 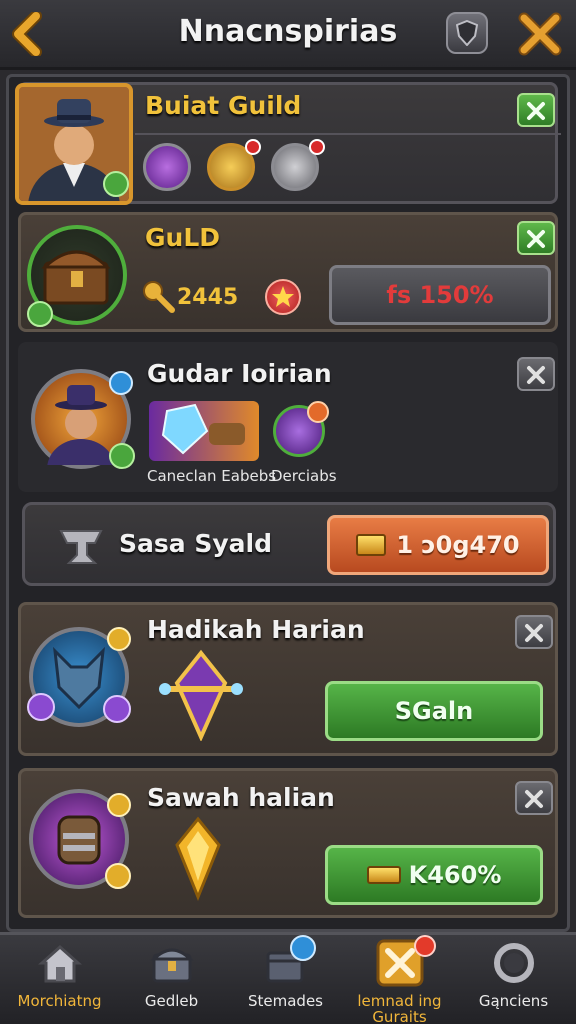 I want to click on item-caption: Derciabs, so click(x=304, y=476).